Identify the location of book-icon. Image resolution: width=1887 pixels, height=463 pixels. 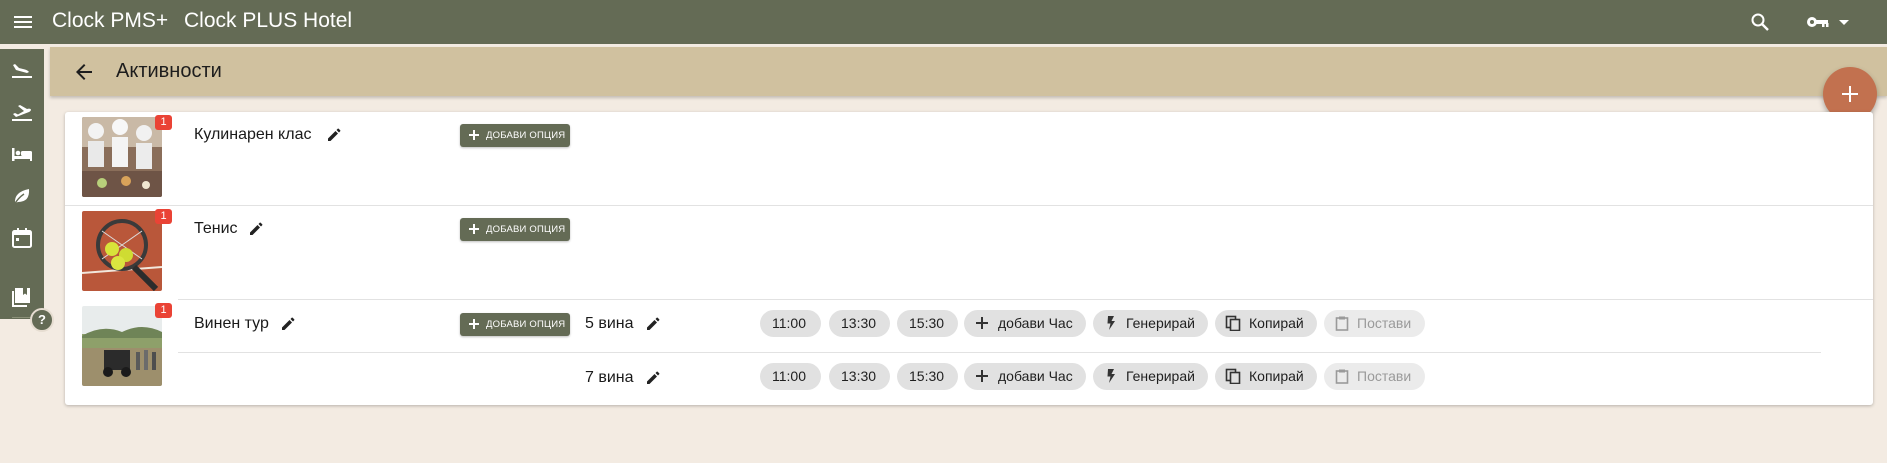
(22, 297).